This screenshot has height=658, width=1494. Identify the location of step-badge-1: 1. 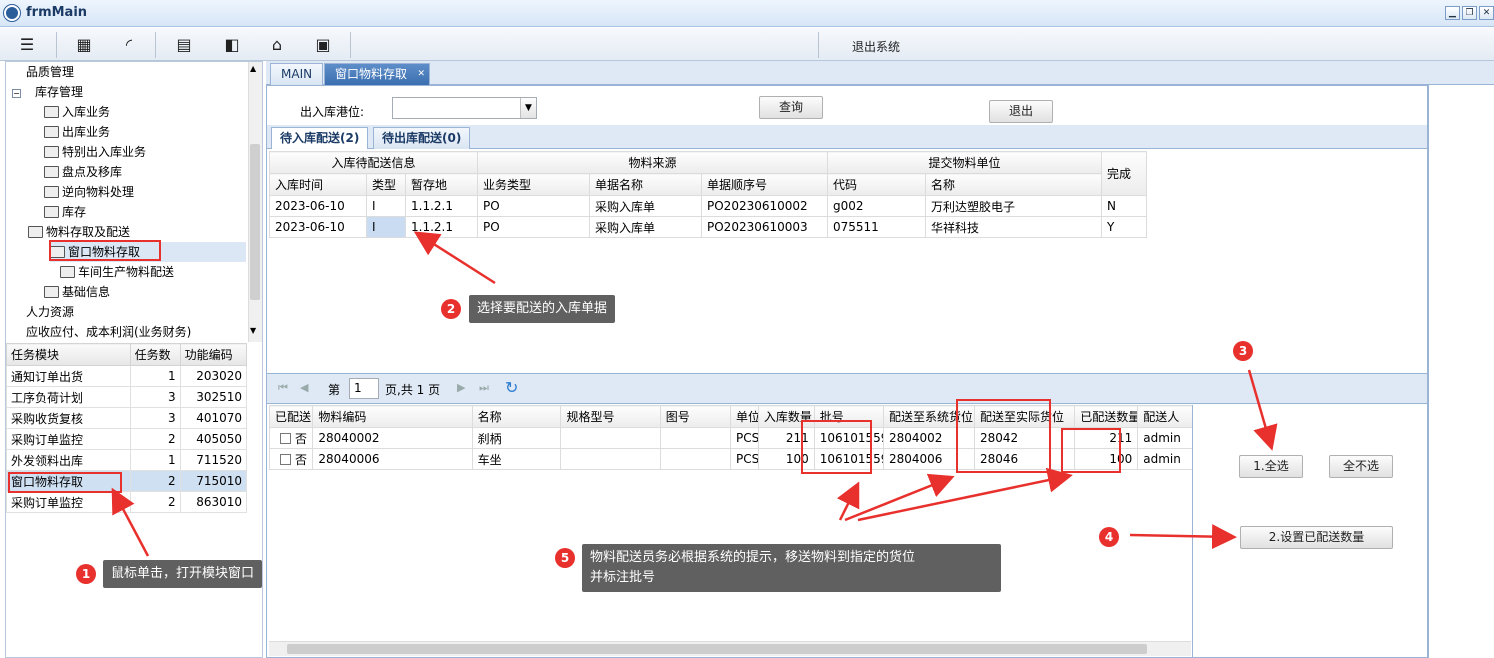
(86, 574).